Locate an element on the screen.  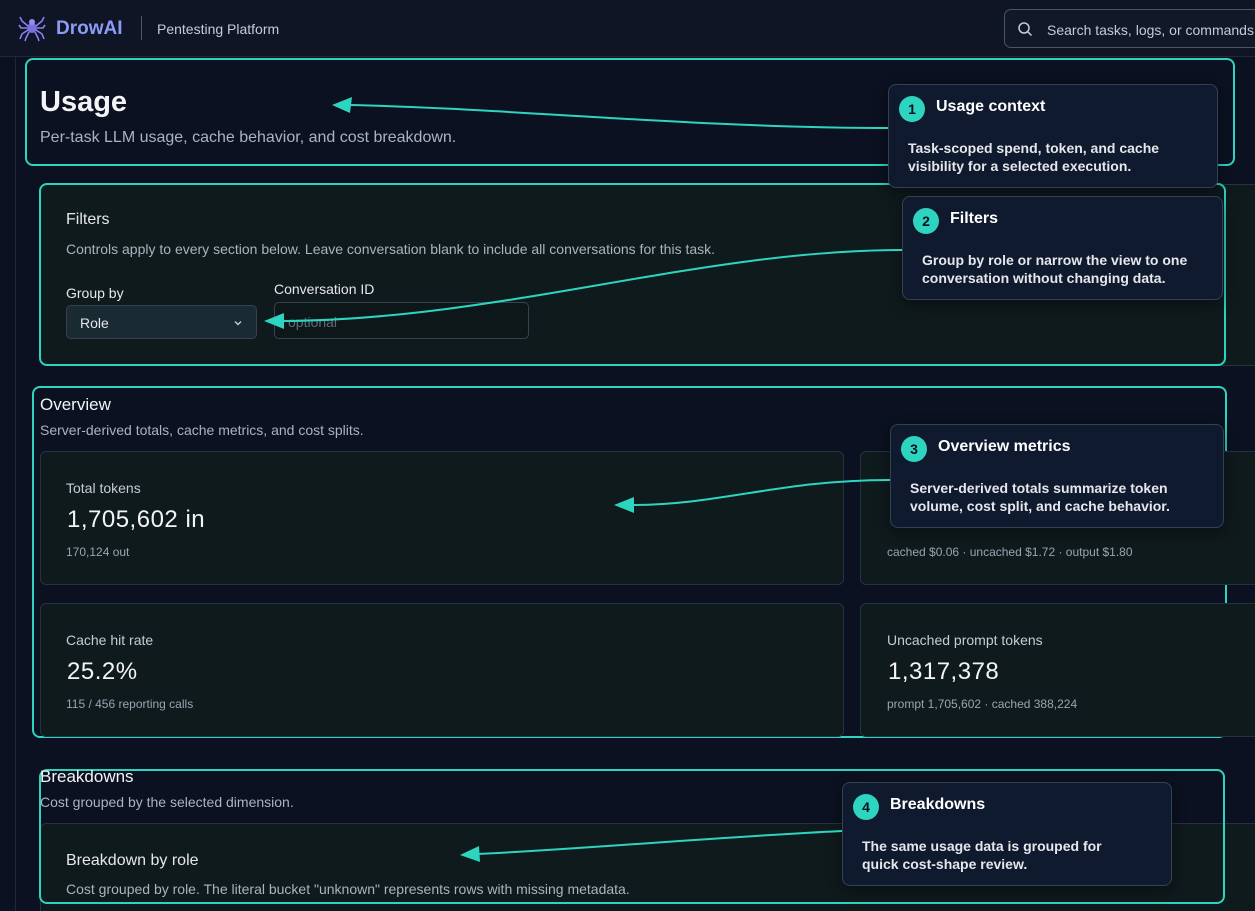
arrow-breakdowns is located at coordinates (660, 842).